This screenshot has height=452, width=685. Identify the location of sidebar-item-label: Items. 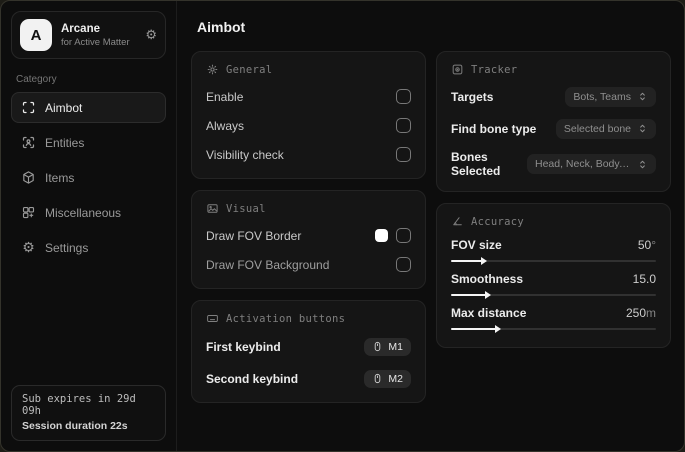
(60, 177).